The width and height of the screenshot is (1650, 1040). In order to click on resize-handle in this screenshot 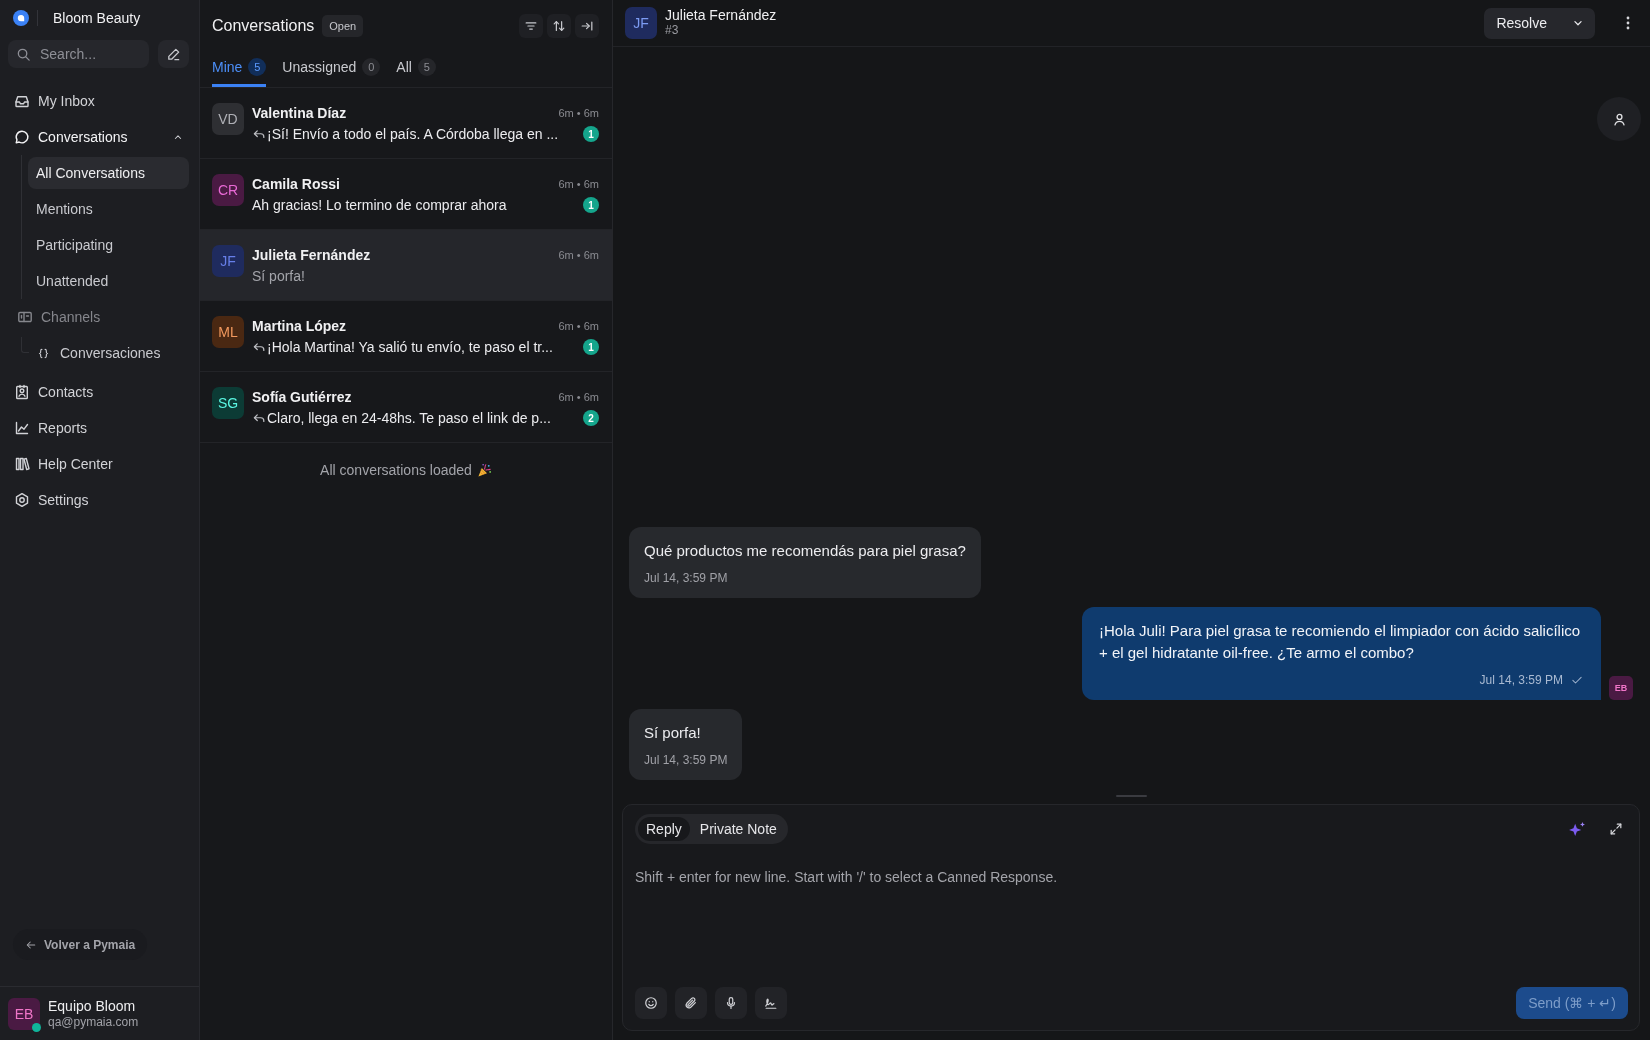, I will do `click(1131, 796)`.